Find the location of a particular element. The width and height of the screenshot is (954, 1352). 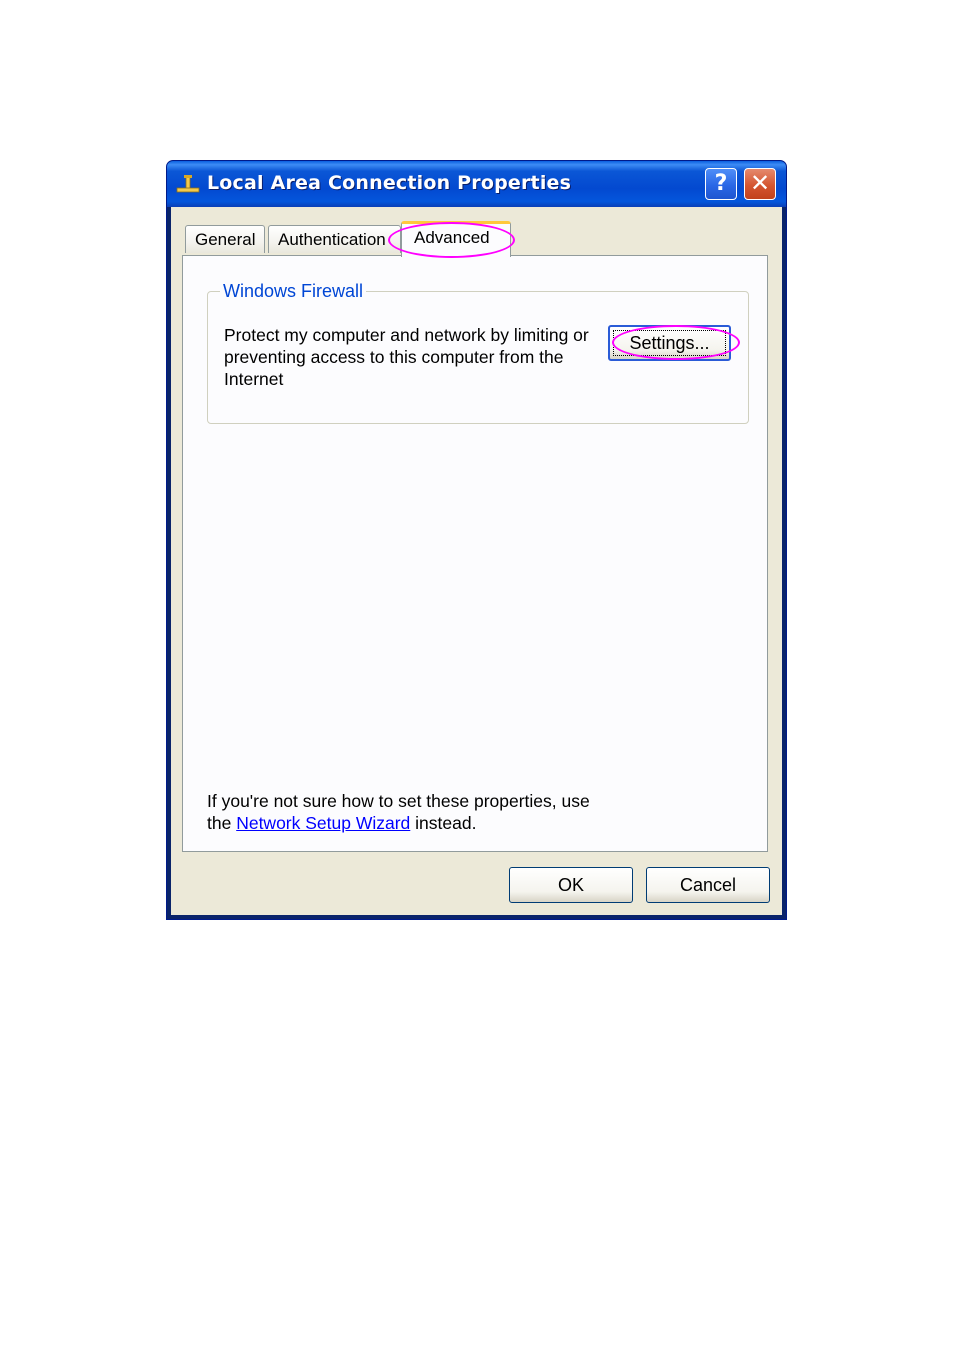

help-button: ? is located at coordinates (721, 184).